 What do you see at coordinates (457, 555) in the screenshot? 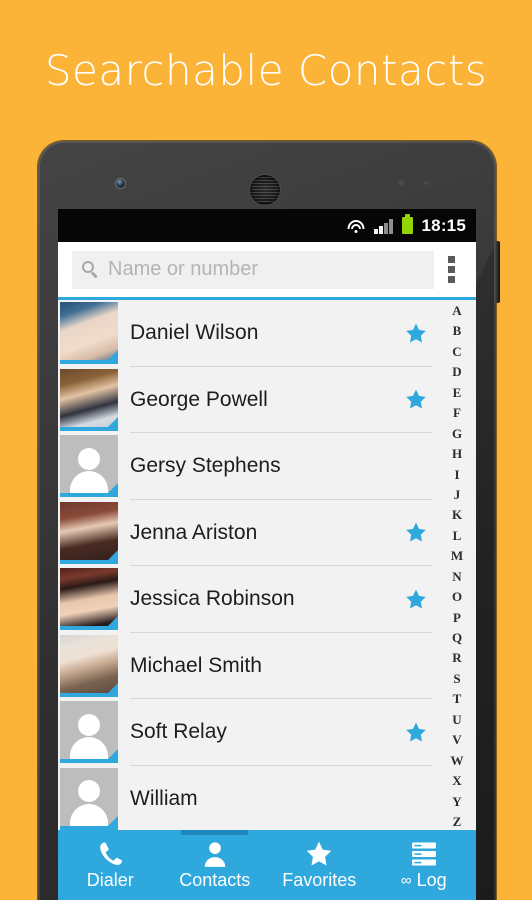
I see `alpha-index-letter: M` at bounding box center [457, 555].